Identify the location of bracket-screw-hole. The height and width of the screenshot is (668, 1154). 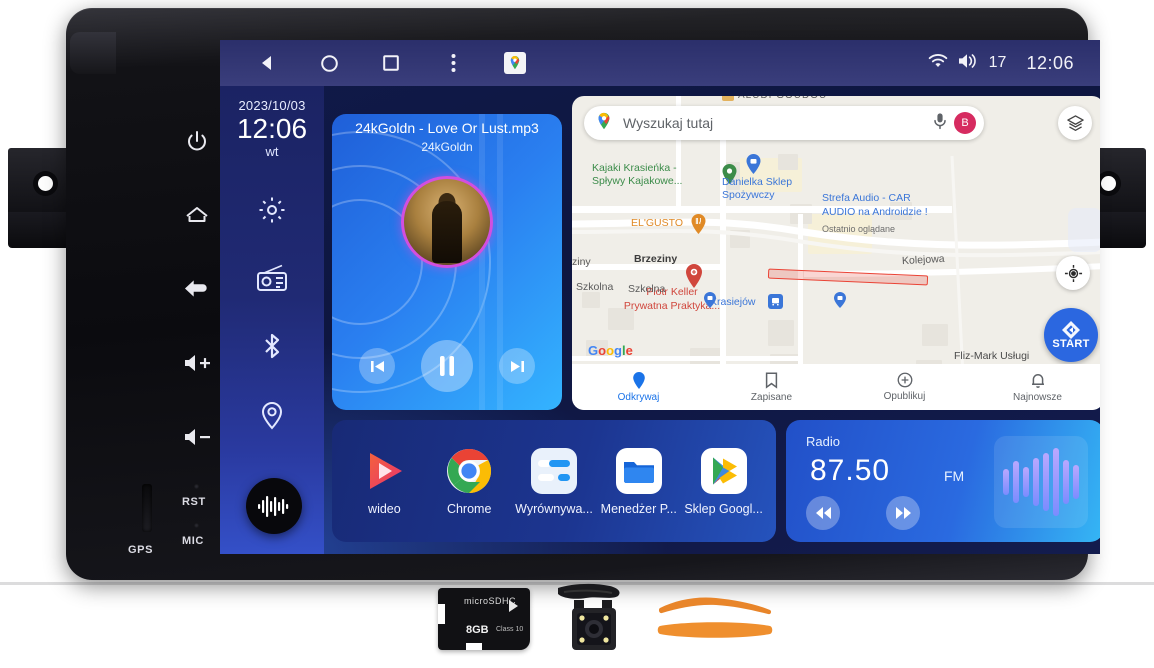
(45, 183).